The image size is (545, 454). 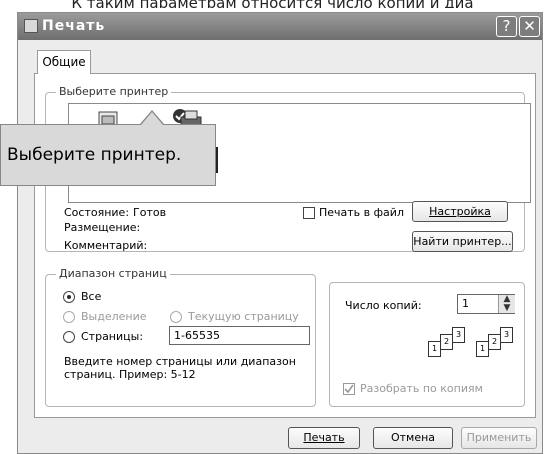 What do you see at coordinates (91, 296) in the screenshot?
I see `range-all-label: Все` at bounding box center [91, 296].